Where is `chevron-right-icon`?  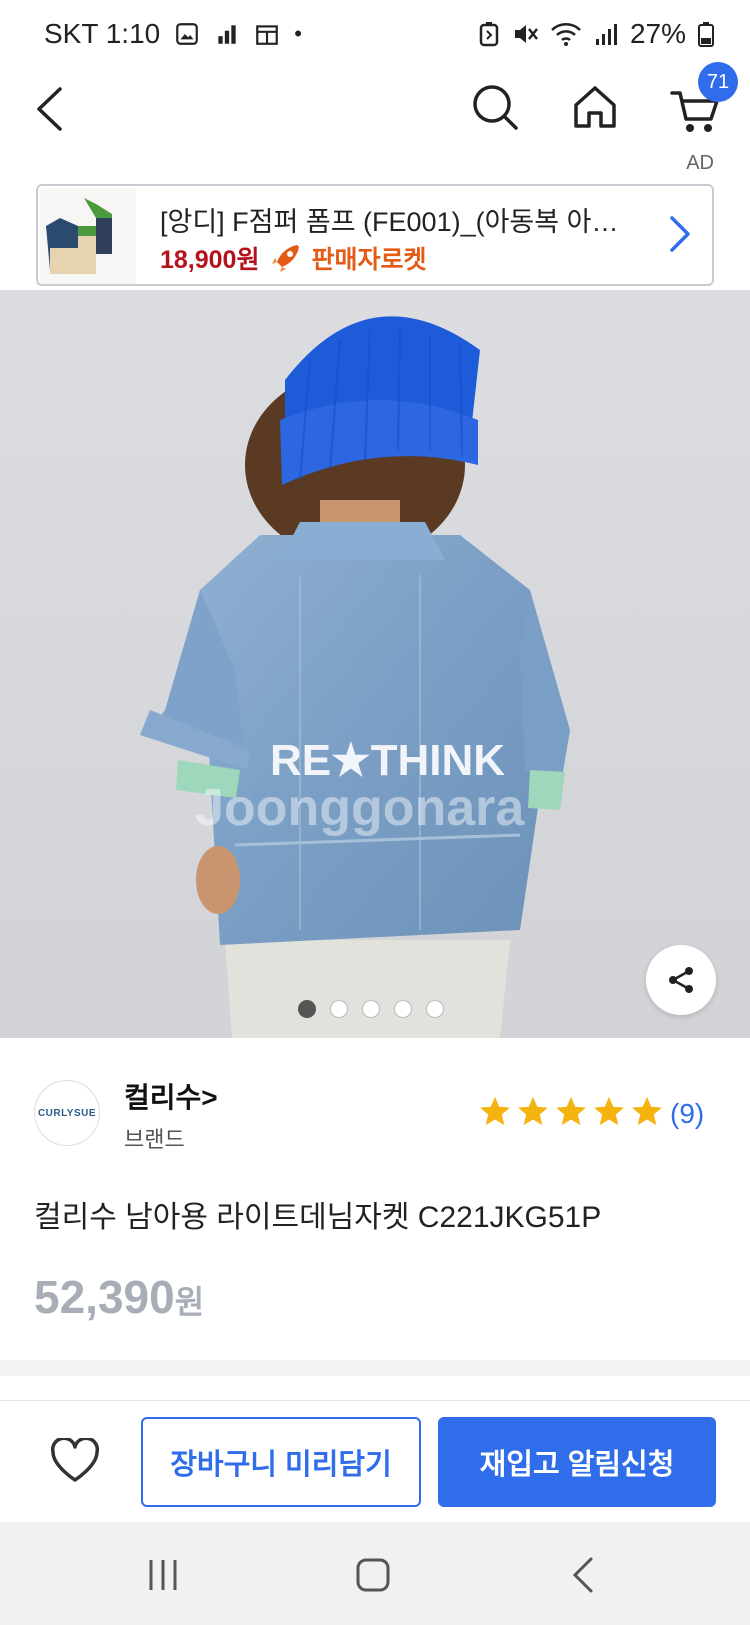
chevron-right-icon is located at coordinates (680, 234).